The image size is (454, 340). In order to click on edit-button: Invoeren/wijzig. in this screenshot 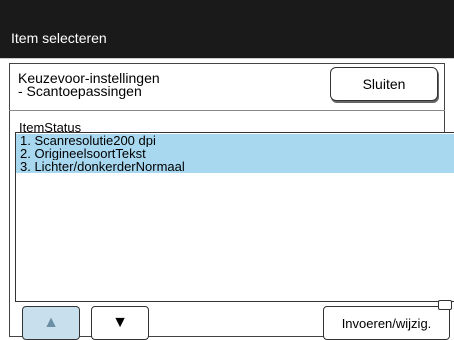, I will do `click(386, 323)`.